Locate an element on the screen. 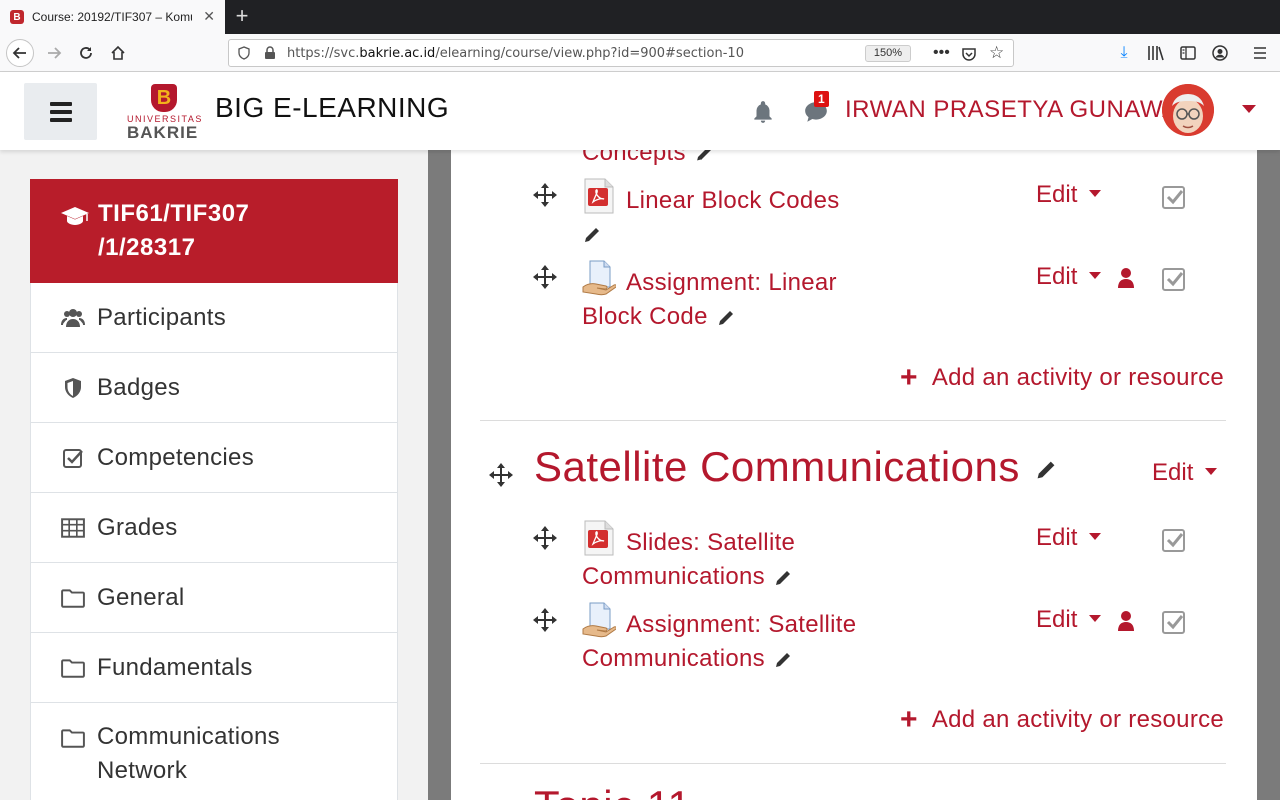 The height and width of the screenshot is (800, 1280). message-count-badge: 1 is located at coordinates (821, 99).